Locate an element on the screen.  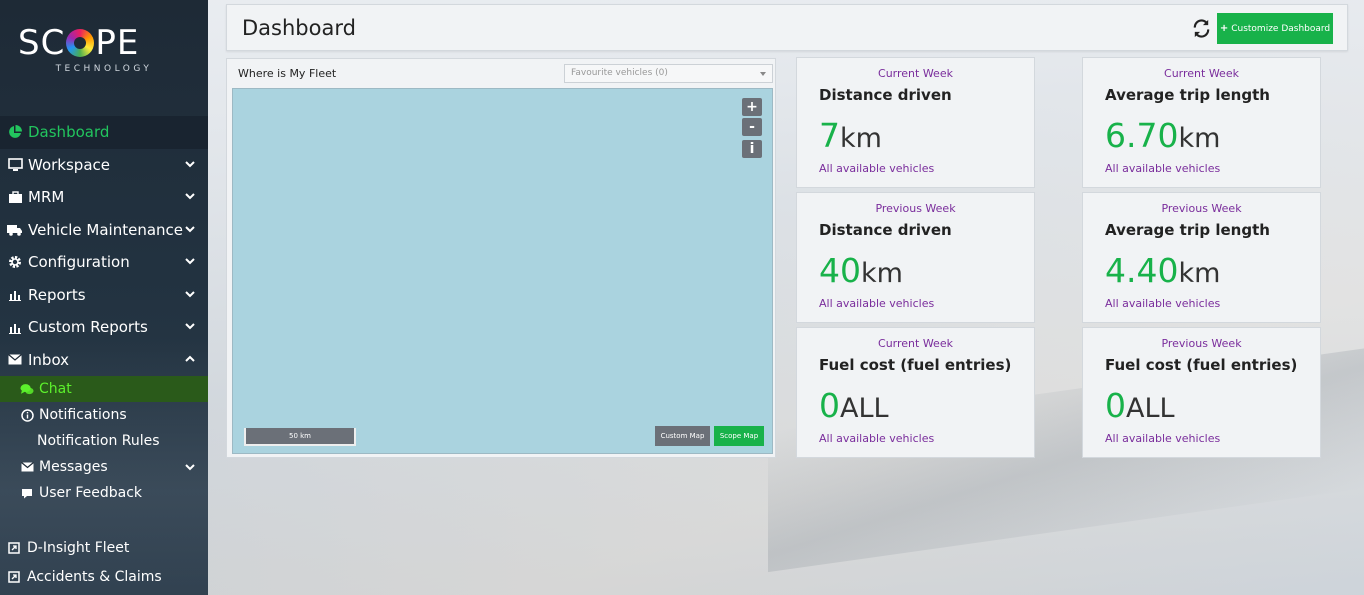
sidebar-item-mrm: MRM is located at coordinates (104, 197).